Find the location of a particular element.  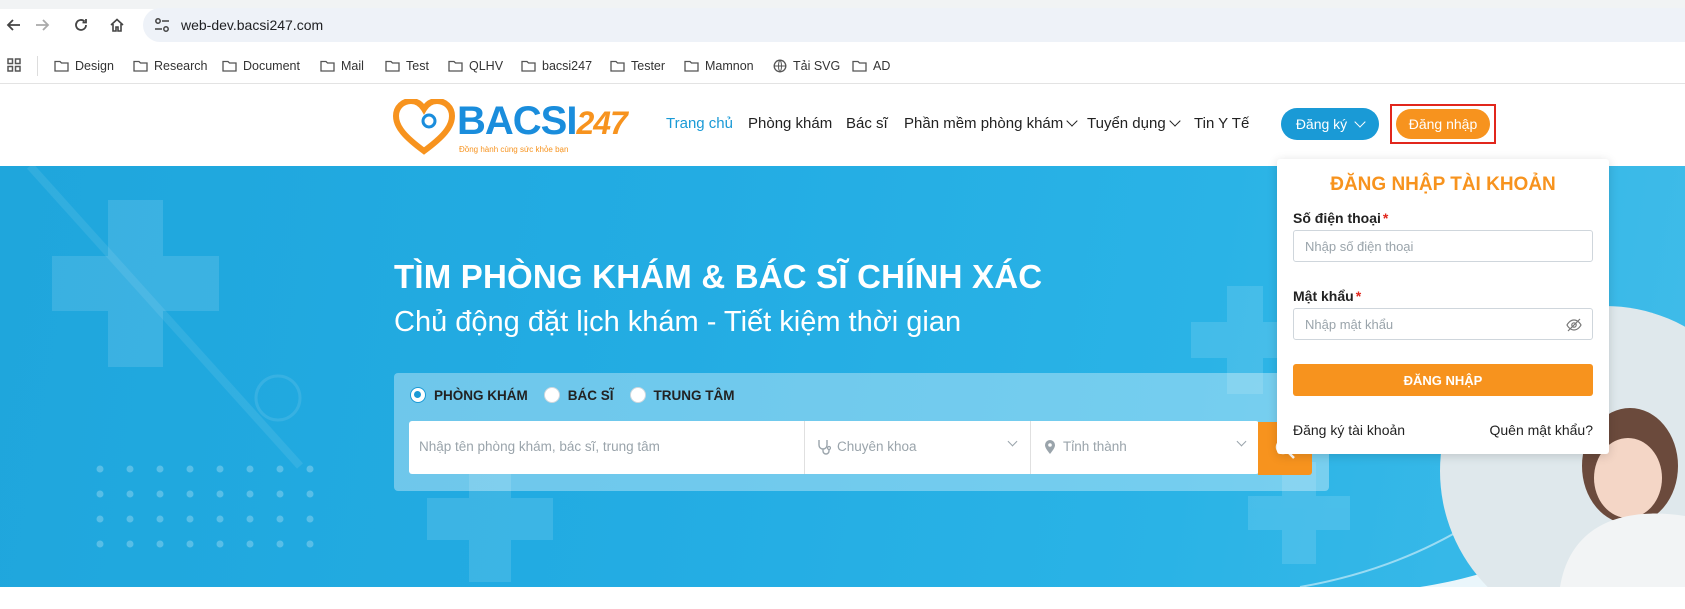

bookmark-ad: AD is located at coordinates (871, 66).